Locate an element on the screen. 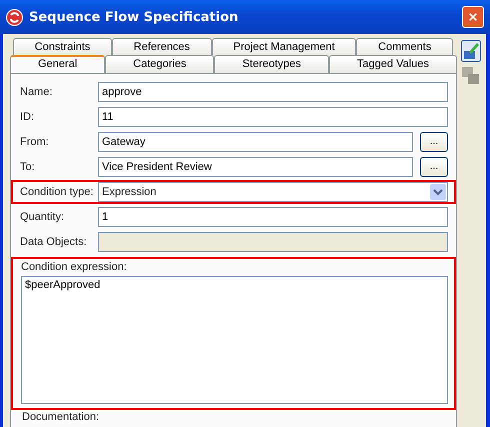 The height and width of the screenshot is (427, 490). field-label: Quantity: is located at coordinates (43, 217).